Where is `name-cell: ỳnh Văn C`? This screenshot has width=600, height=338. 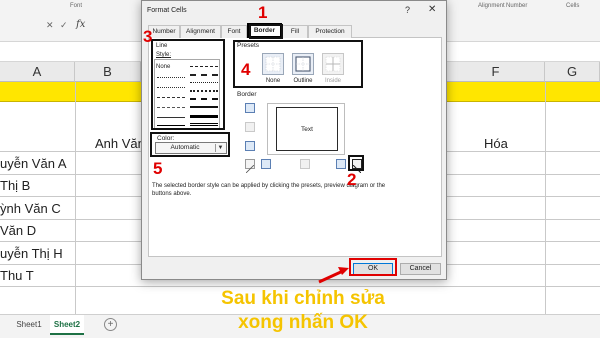
name-cell: ỳnh Văn C is located at coordinates (30, 208).